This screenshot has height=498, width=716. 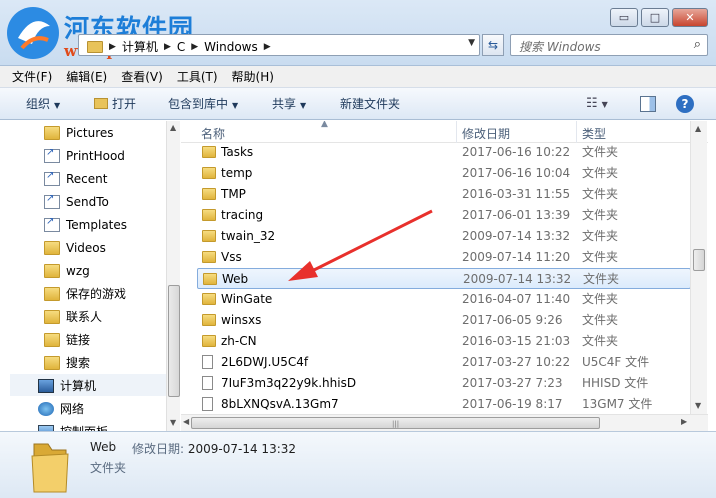 What do you see at coordinates (685, 104) in the screenshot?
I see `help-icon: ?` at bounding box center [685, 104].